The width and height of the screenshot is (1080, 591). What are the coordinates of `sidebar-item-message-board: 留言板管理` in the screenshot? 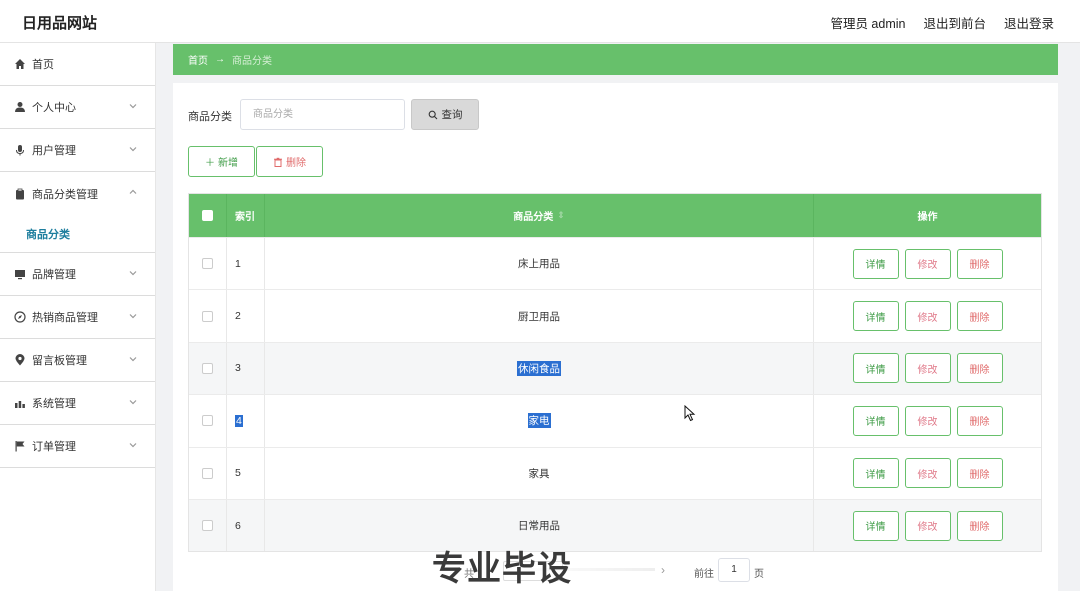 It's located at (77, 360).